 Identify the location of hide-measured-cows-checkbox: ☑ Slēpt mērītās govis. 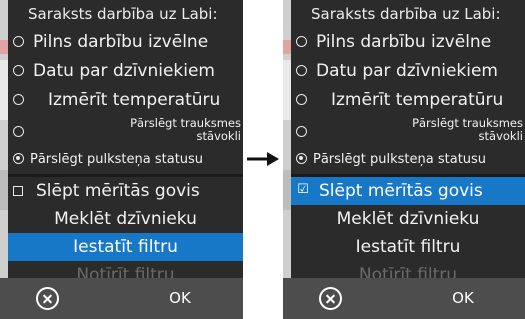
(408, 191).